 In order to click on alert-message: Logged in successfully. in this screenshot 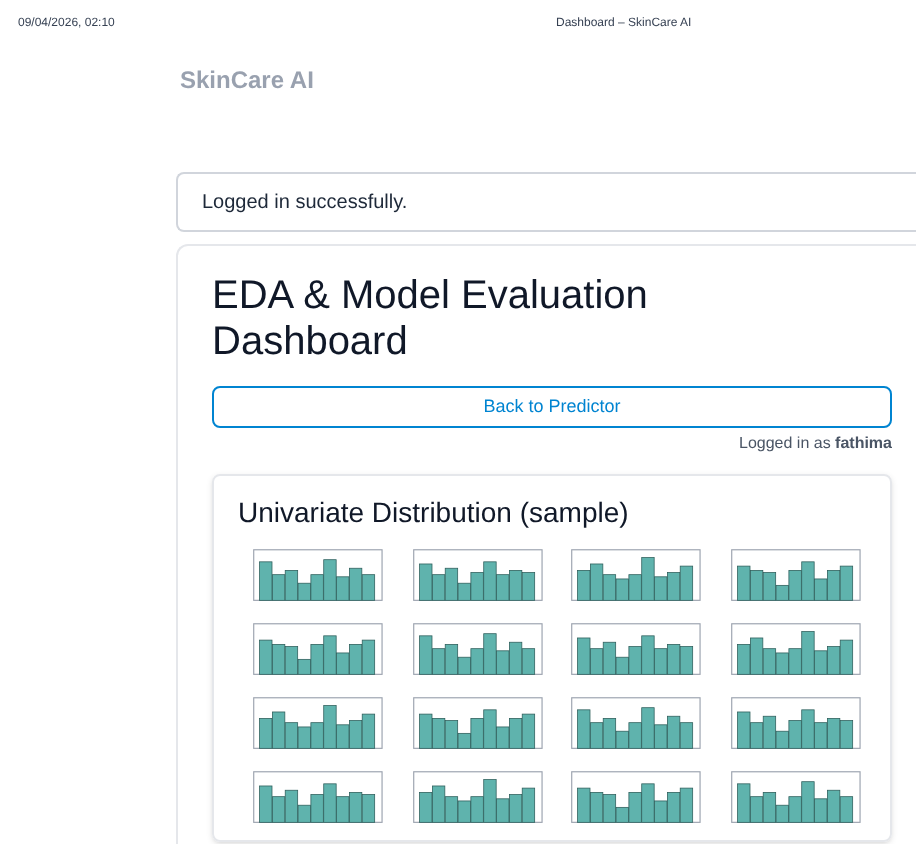, I will do `click(305, 203)`.